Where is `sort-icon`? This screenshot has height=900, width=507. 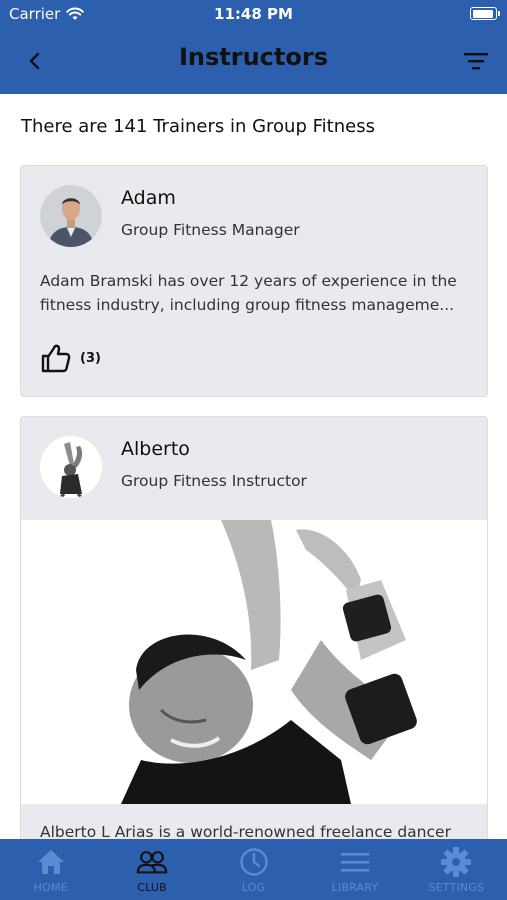 sort-icon is located at coordinates (476, 61).